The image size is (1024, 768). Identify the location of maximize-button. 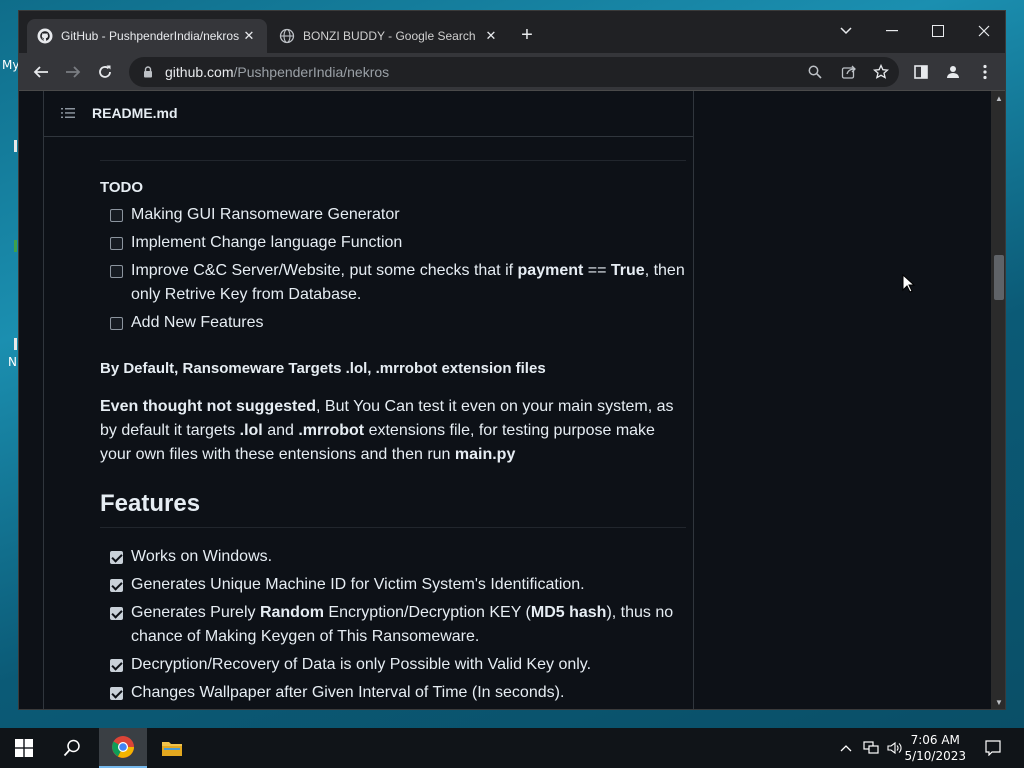
(938, 31).